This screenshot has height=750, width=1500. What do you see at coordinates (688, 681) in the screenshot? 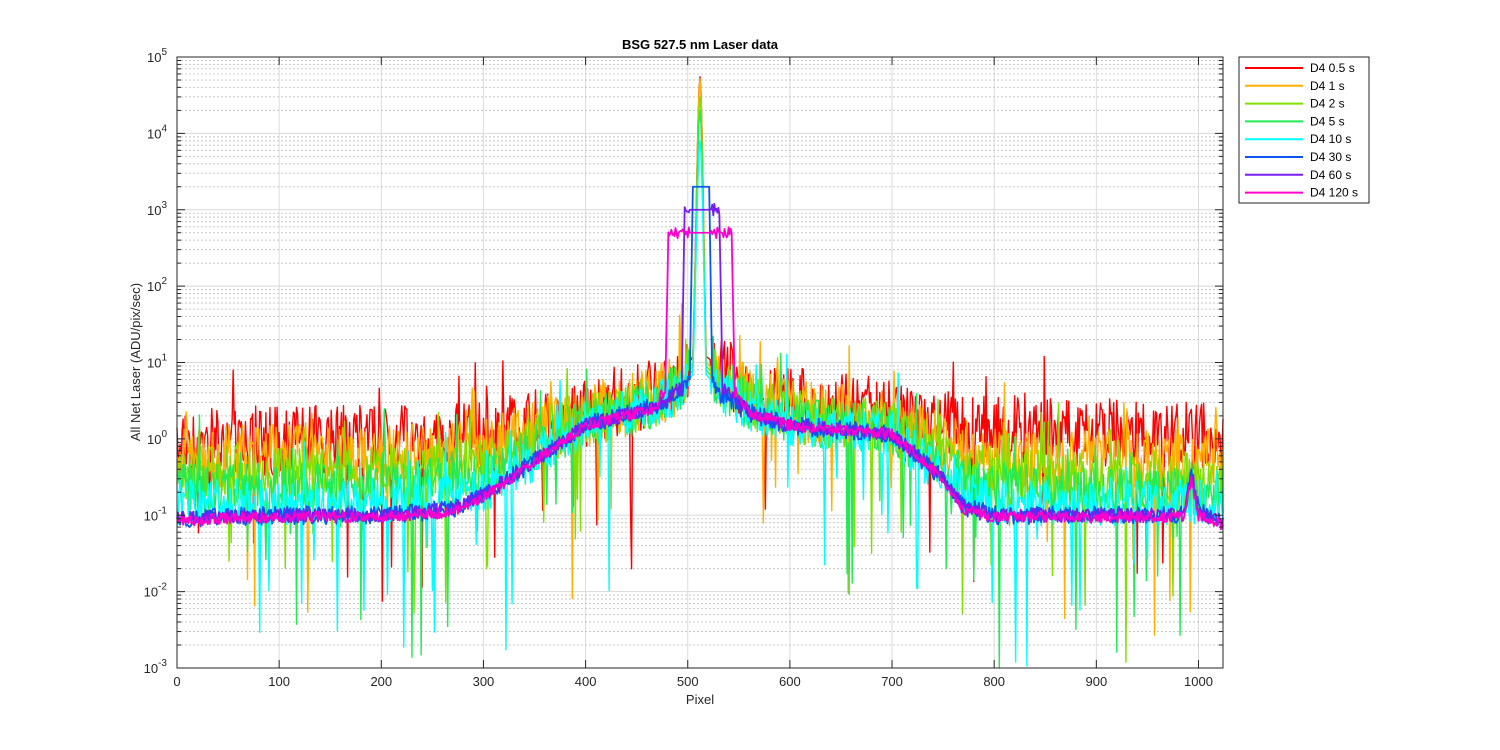
I see `x-tick-label: 500` at bounding box center [688, 681].